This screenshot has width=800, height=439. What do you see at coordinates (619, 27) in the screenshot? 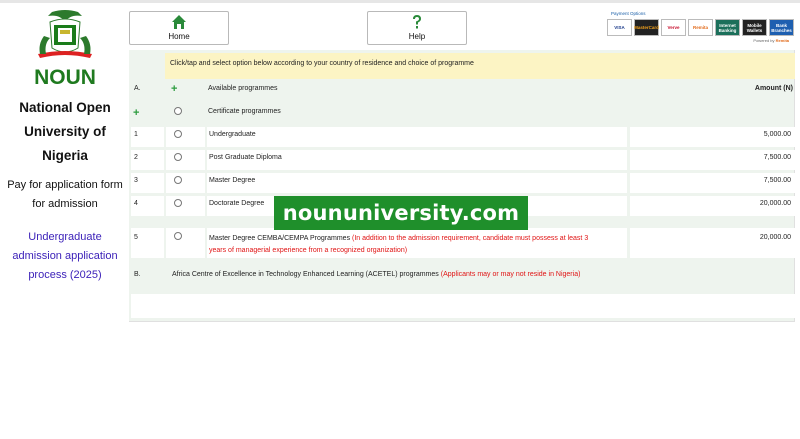
I see `visa-logo: VISA` at bounding box center [619, 27].